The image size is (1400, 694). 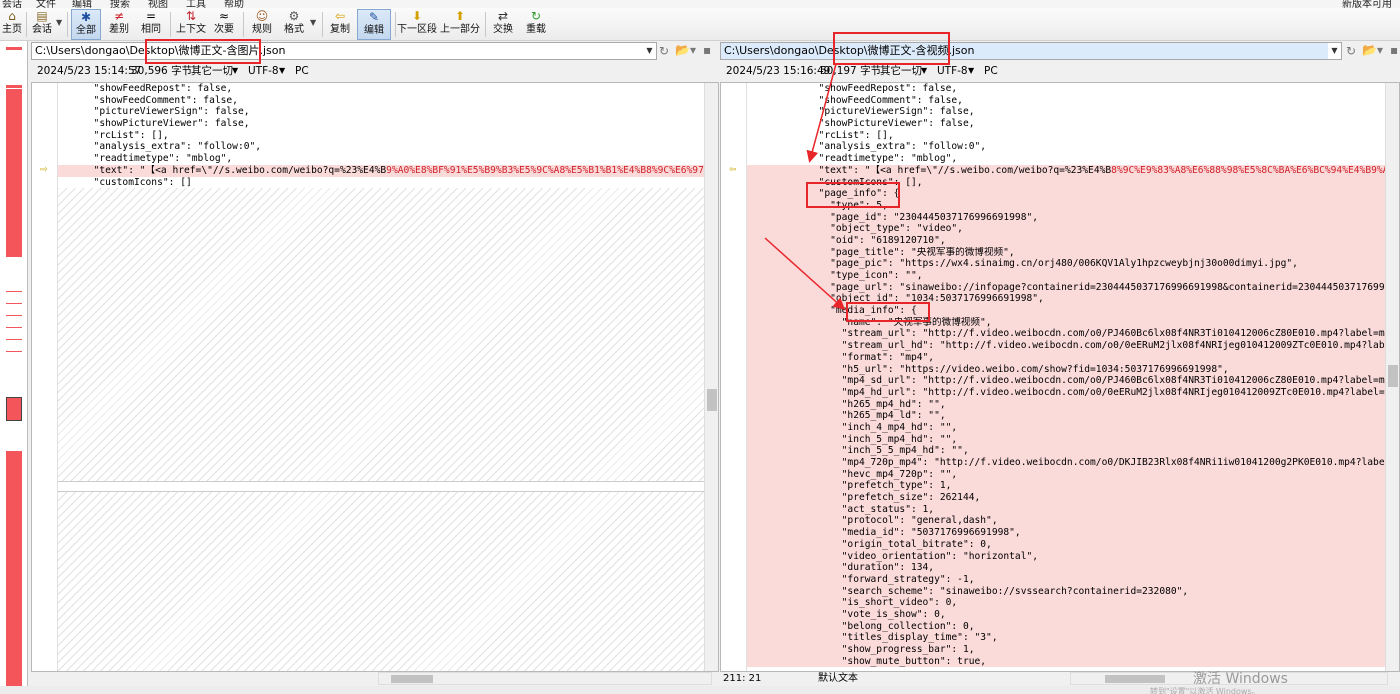 What do you see at coordinates (119, 24) in the screenshot?
I see `diff-button: ≠ 差别` at bounding box center [119, 24].